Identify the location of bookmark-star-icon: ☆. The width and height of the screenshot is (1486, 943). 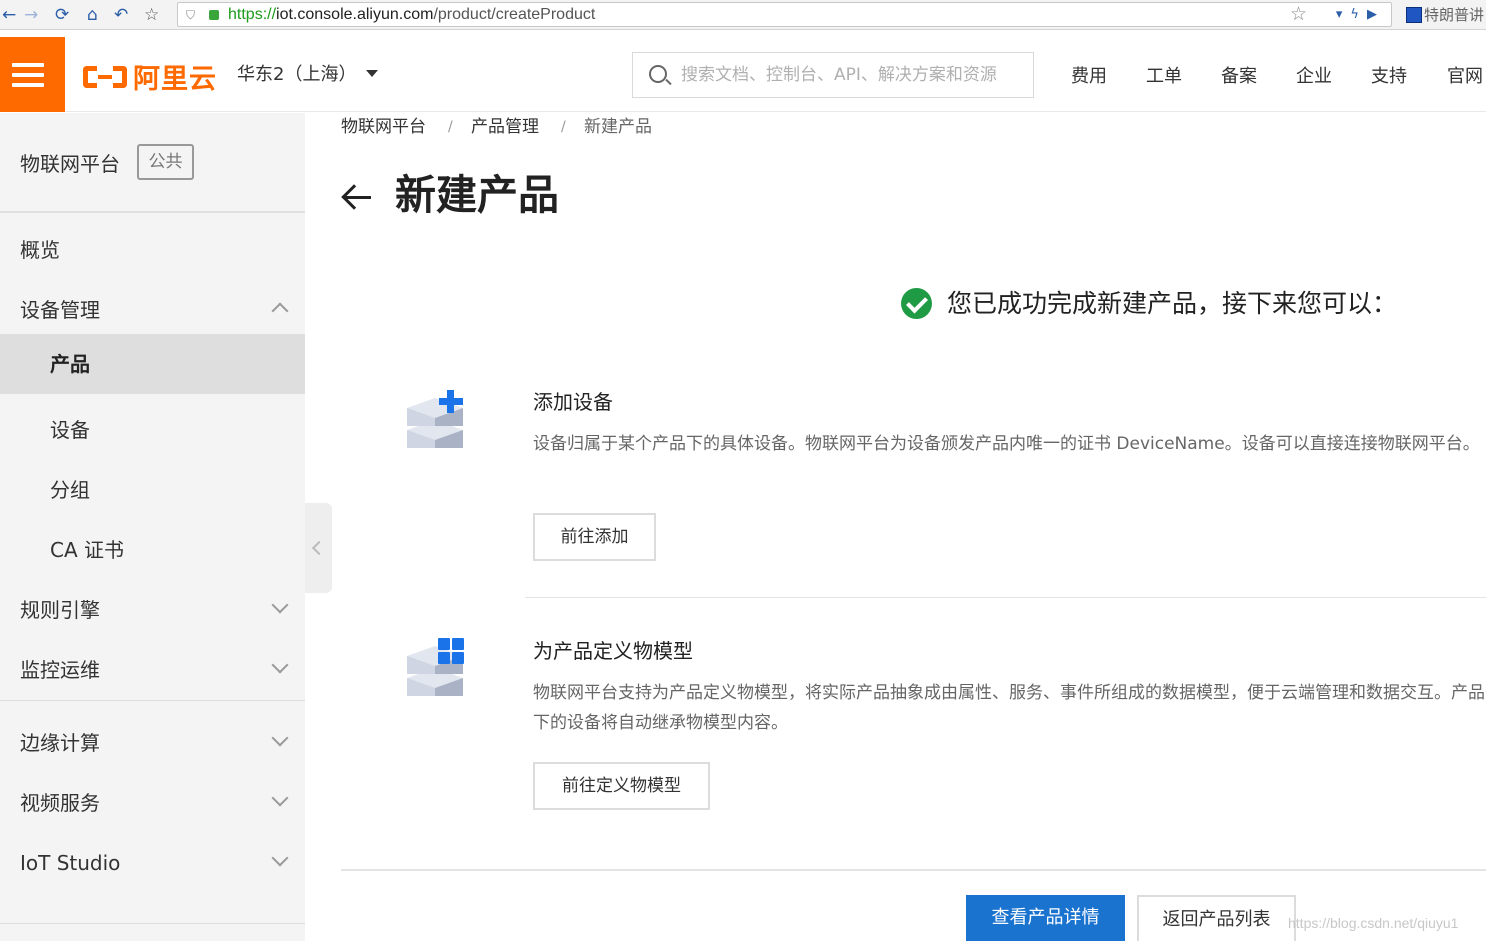
(151, 15).